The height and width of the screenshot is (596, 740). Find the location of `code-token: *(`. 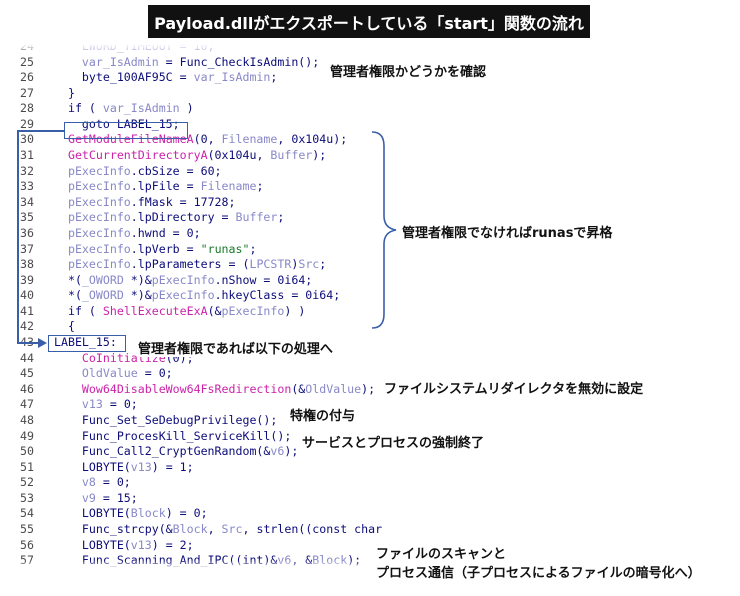

code-token: *( is located at coordinates (68, 279).